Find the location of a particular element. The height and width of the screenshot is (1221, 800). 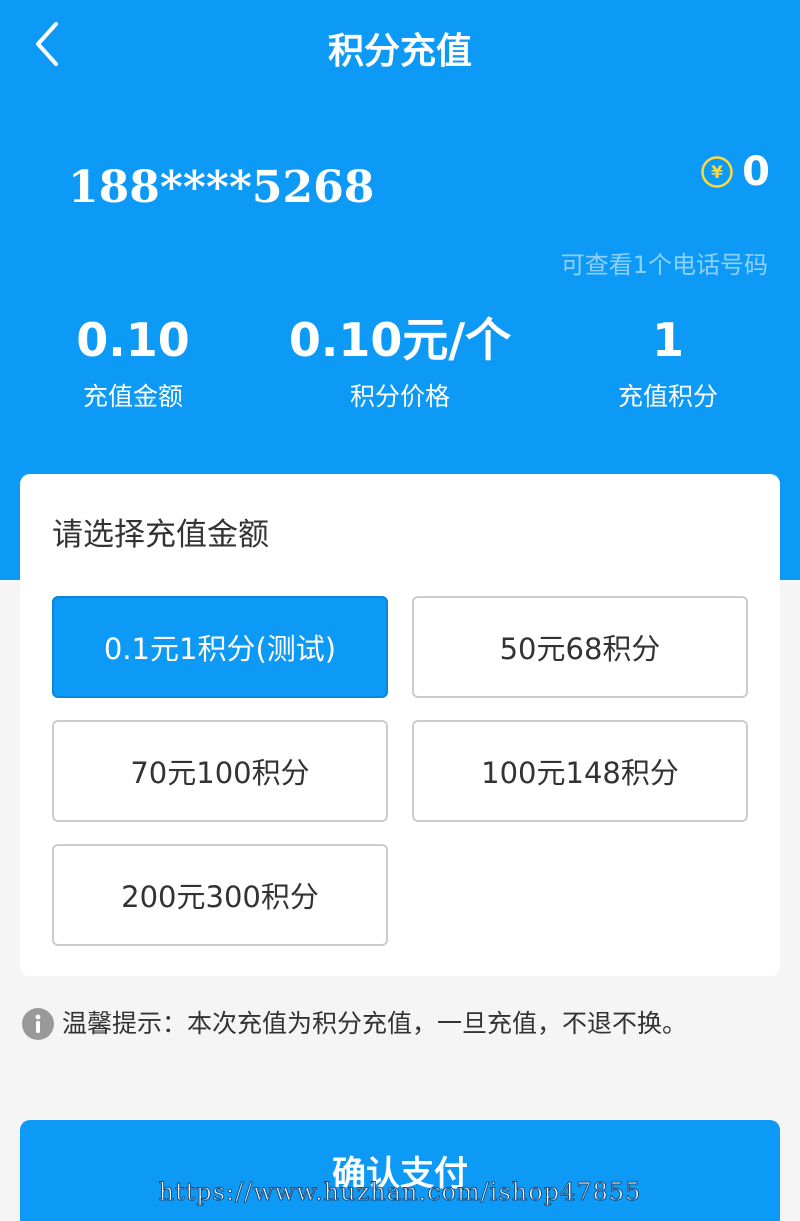

option-70-yuan: 70元100积分 is located at coordinates (220, 771).